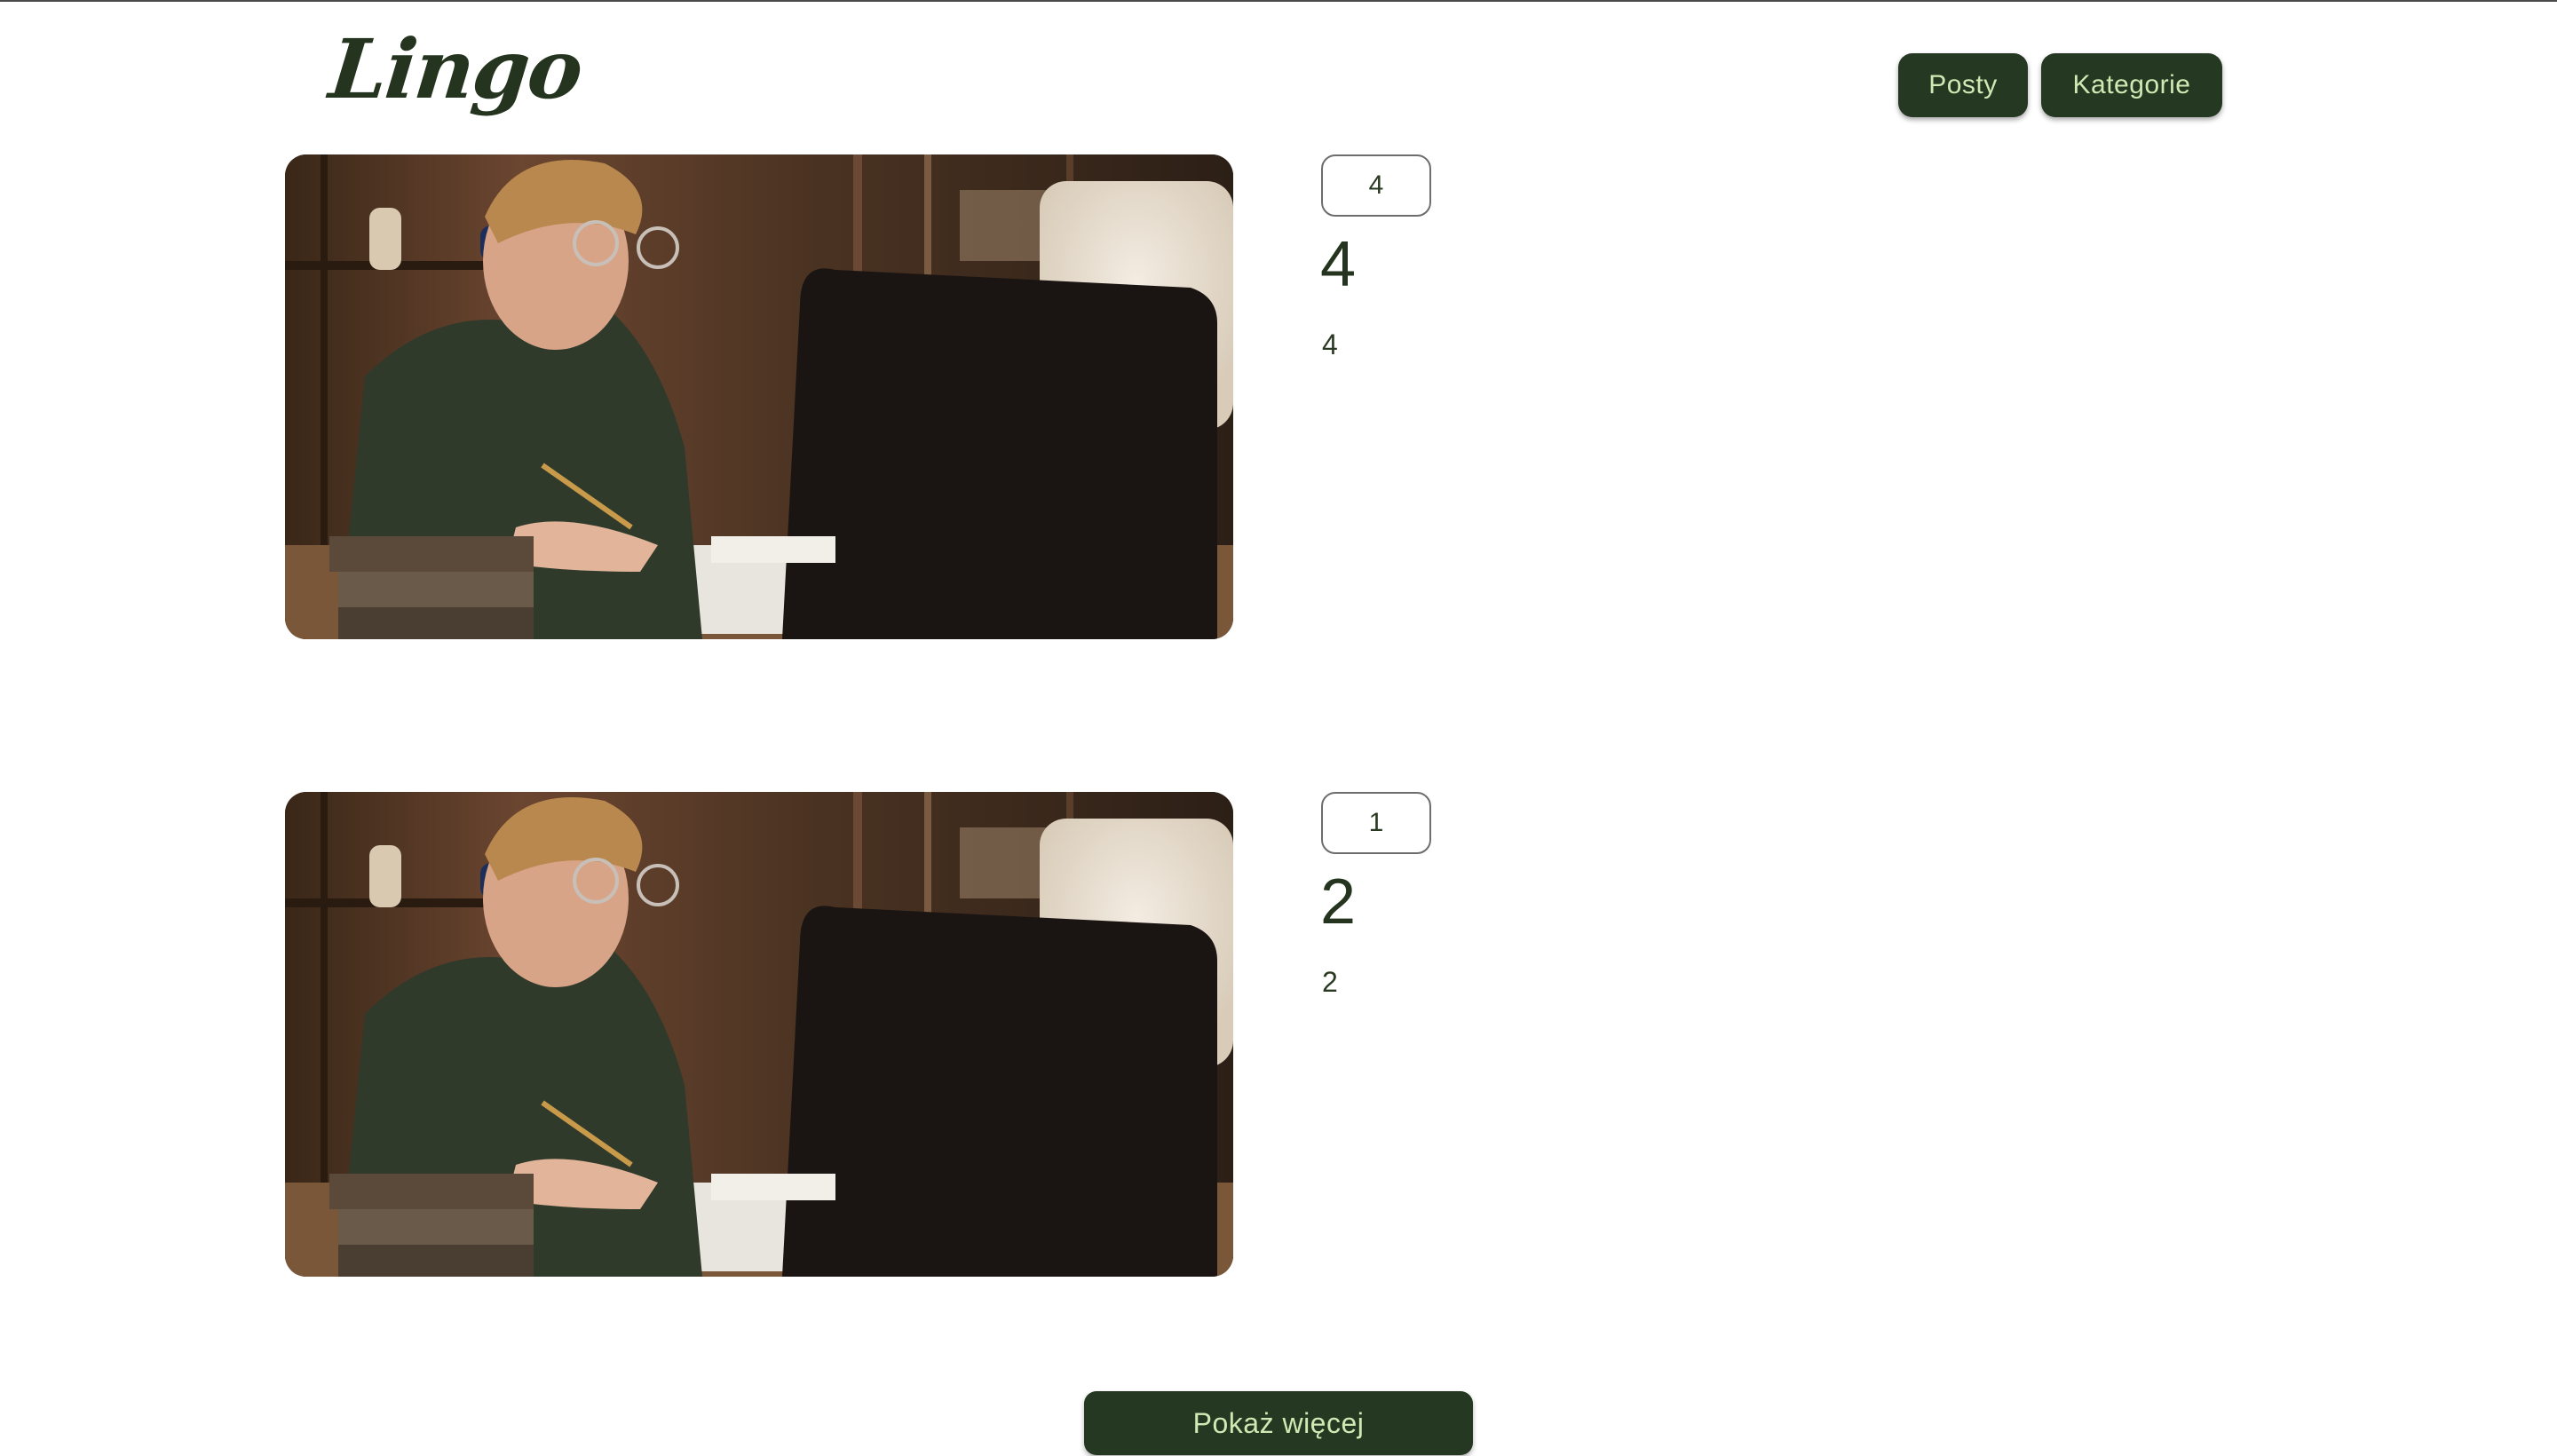 This screenshot has width=2557, height=1456. I want to click on category-badge: 1, so click(1376, 823).